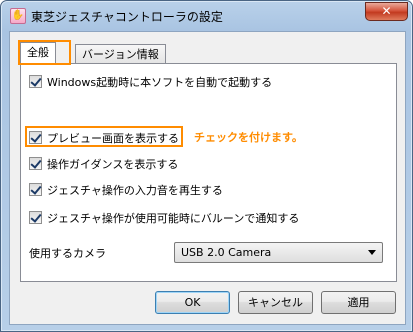 The width and height of the screenshot is (413, 332). I want to click on camera-selected-value: USB 2.0 Camera, so click(226, 252).